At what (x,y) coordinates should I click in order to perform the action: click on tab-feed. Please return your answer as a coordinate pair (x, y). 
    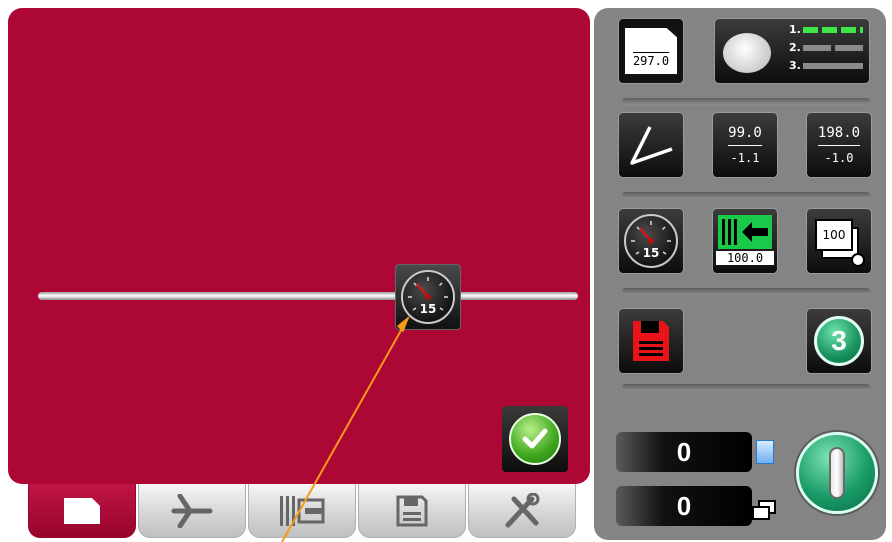
    Looking at the image, I should click on (302, 511).